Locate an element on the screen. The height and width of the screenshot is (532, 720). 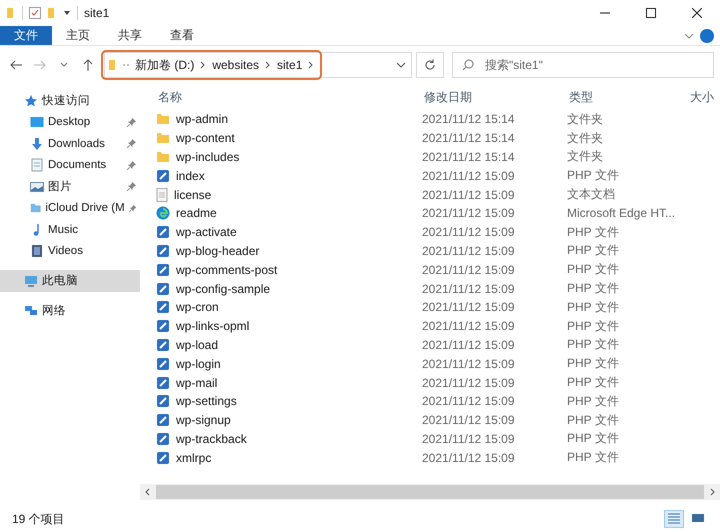
file-name: wp-load is located at coordinates (289, 345).